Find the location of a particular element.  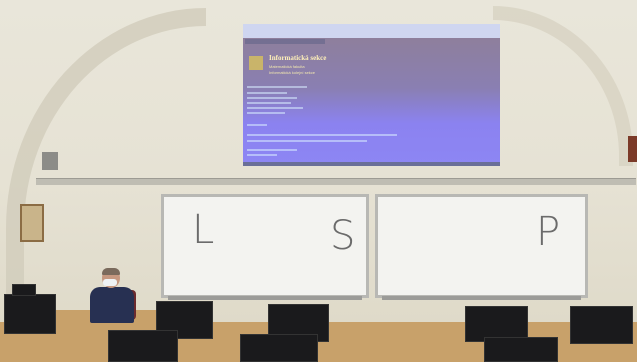

seated-person is located at coordinates (113, 298).